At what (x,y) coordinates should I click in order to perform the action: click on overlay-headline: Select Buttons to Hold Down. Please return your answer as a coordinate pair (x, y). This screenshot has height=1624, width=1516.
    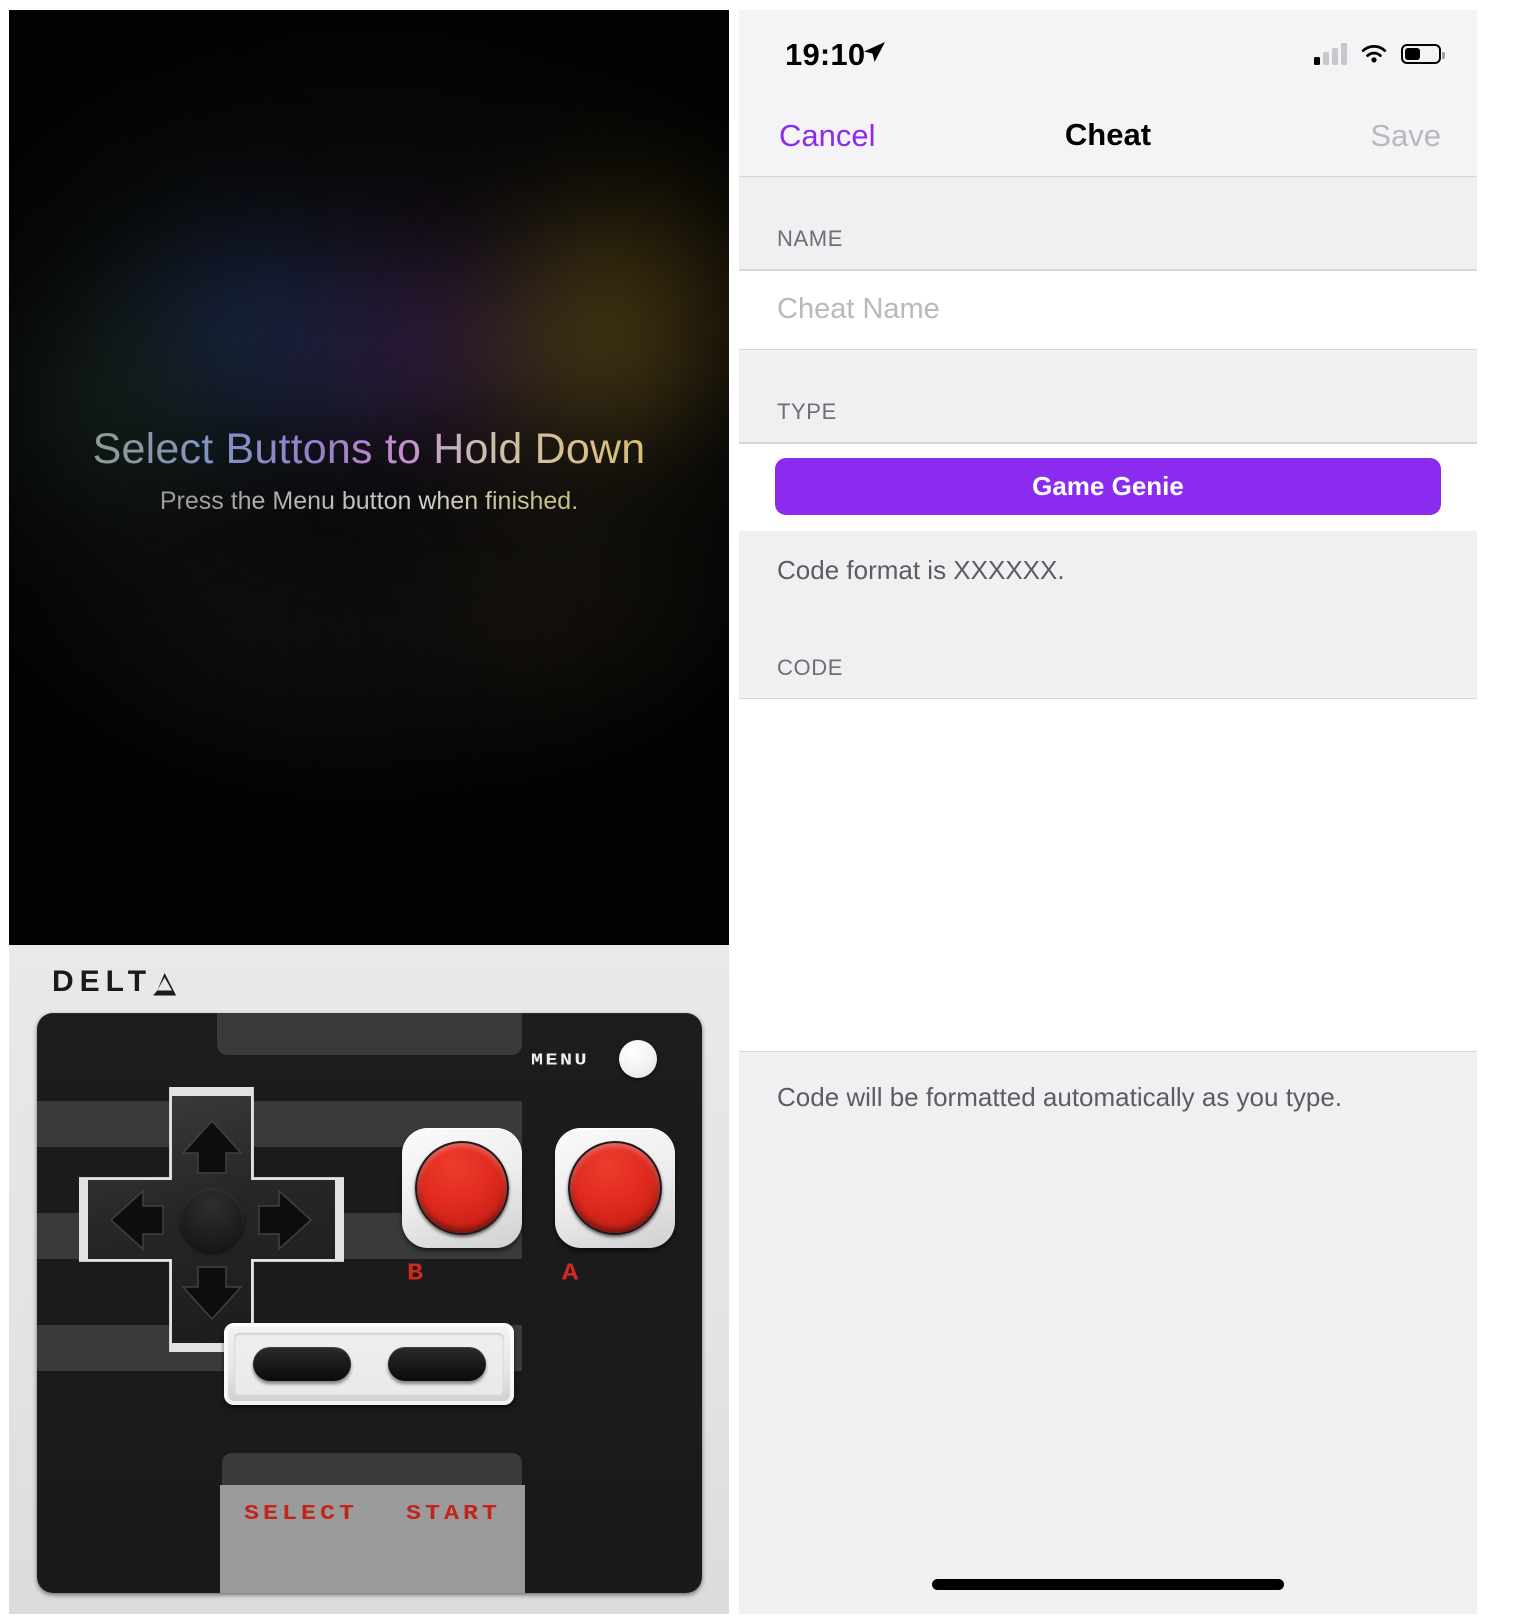
    Looking at the image, I should click on (369, 449).